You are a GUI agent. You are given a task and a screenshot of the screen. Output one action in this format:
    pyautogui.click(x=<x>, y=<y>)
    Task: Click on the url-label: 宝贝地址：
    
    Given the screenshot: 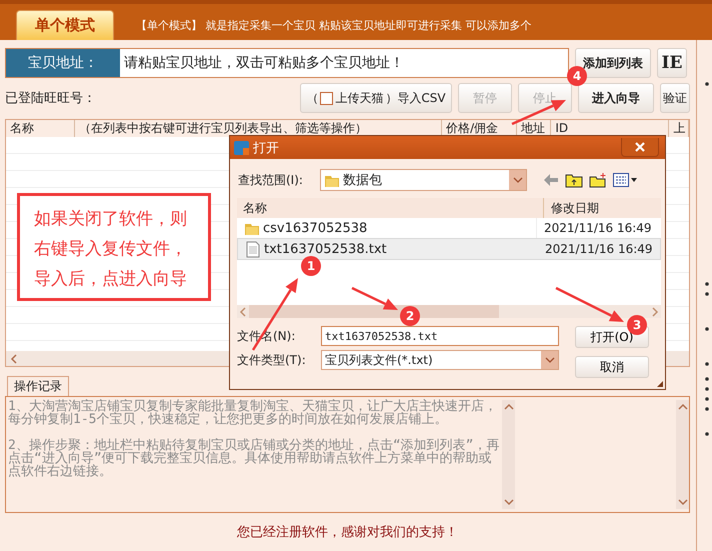 What is the action you would take?
    pyautogui.click(x=63, y=63)
    